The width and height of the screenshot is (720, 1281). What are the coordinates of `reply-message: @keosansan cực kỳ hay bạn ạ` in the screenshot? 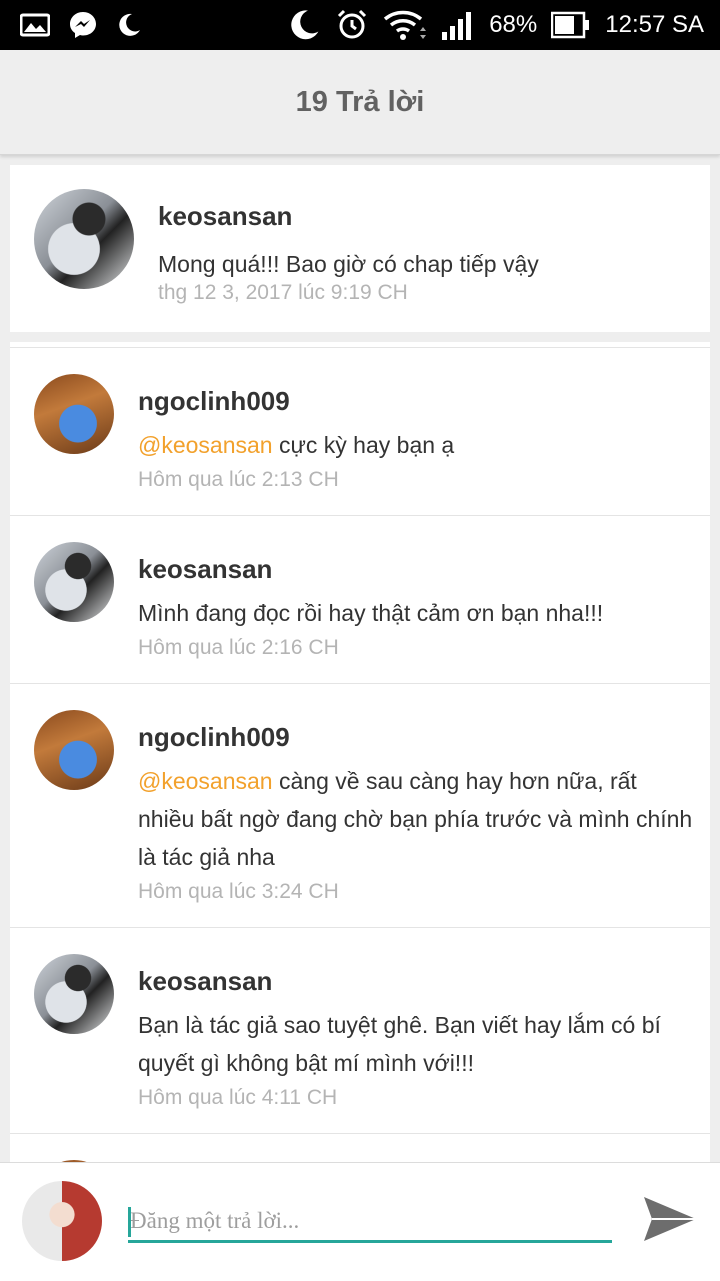 It's located at (418, 445).